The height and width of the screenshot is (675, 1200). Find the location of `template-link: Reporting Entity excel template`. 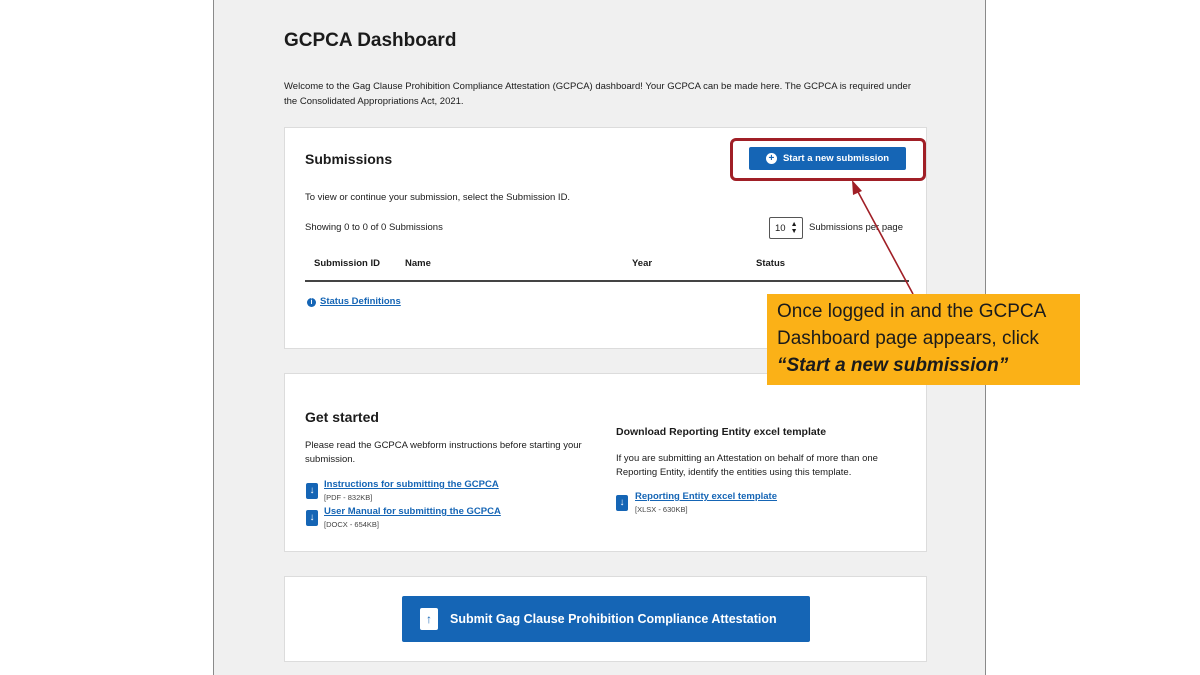

template-link: Reporting Entity excel template is located at coordinates (706, 496).